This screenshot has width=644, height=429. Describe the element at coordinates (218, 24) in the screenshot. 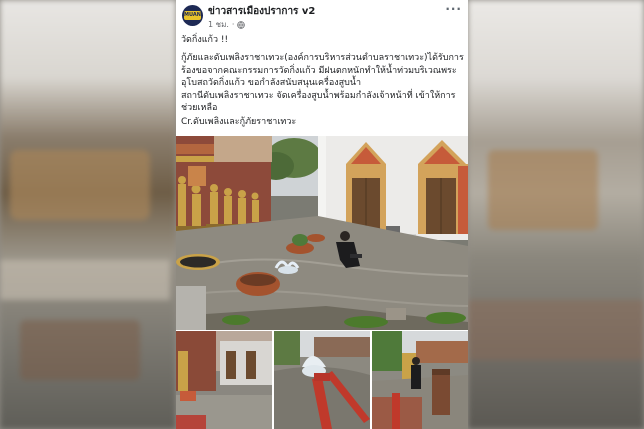

I see `post-timestamp: 1 ชม.` at that location.